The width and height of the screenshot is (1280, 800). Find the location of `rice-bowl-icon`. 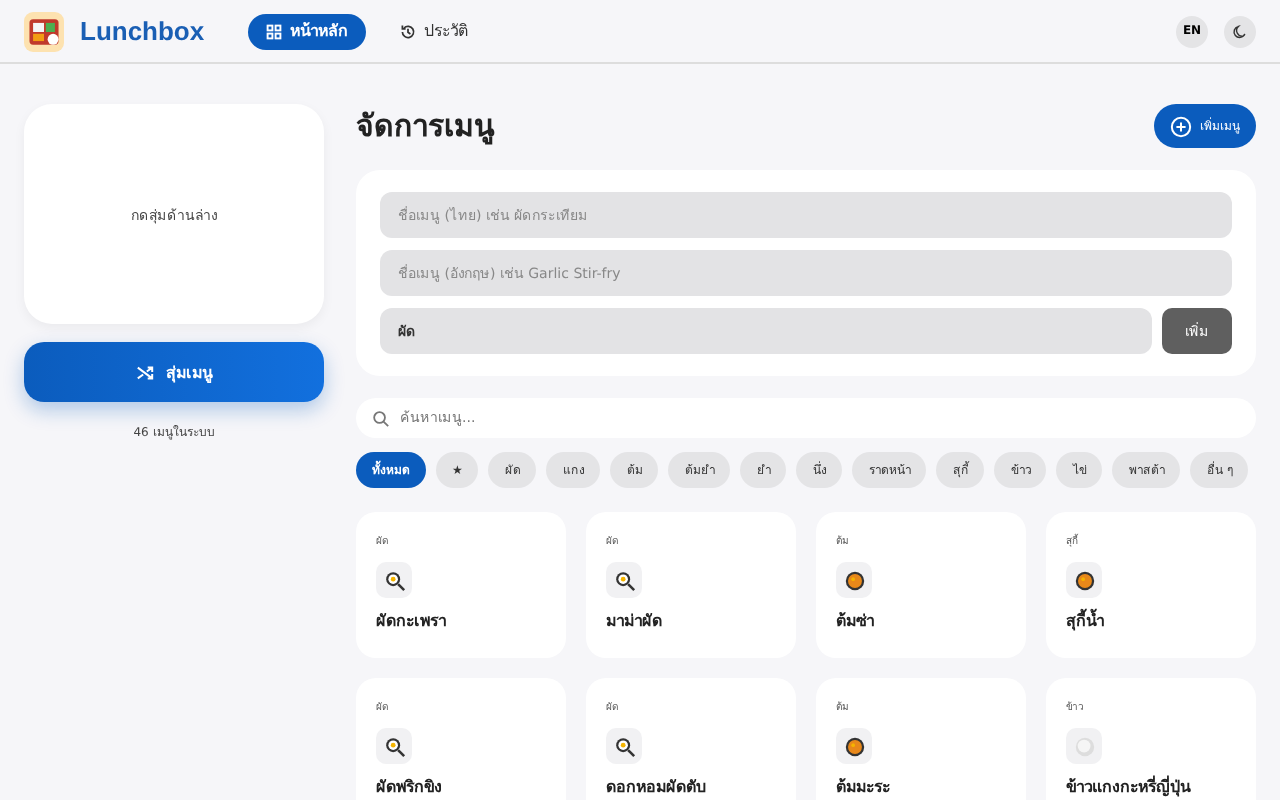

rice-bowl-icon is located at coordinates (1084, 746).